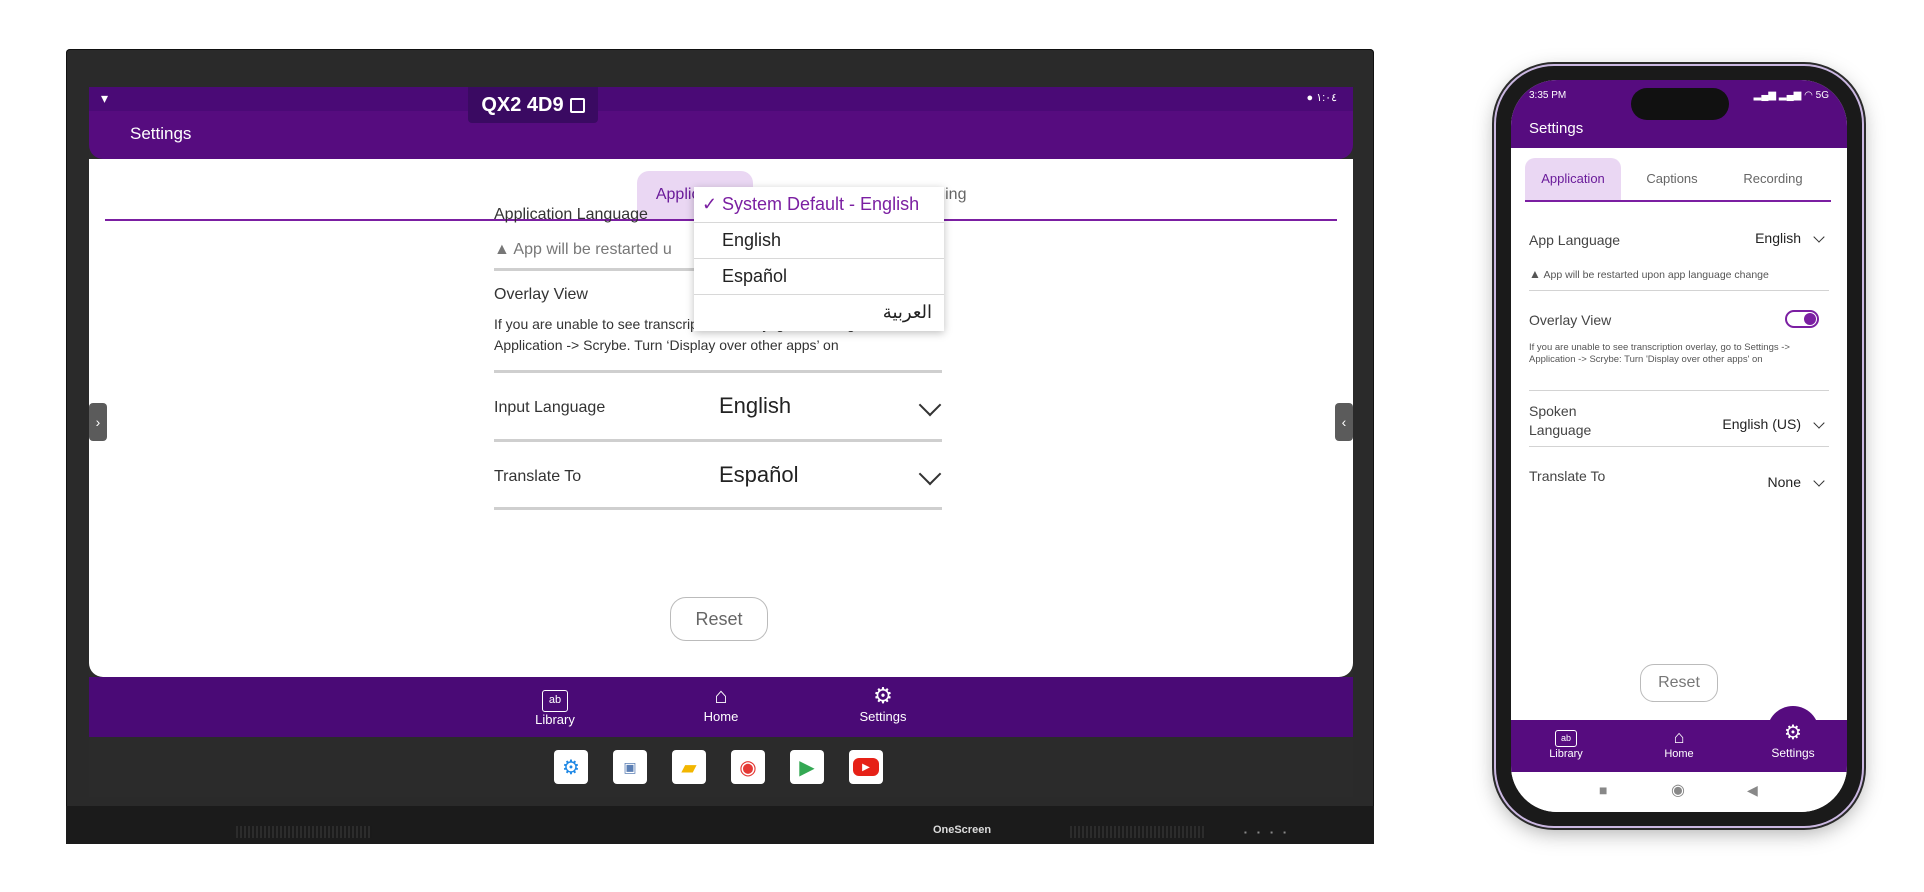 The image size is (1924, 892). Describe the element at coordinates (755, 405) in the screenshot. I see `input-language-value: English` at that location.